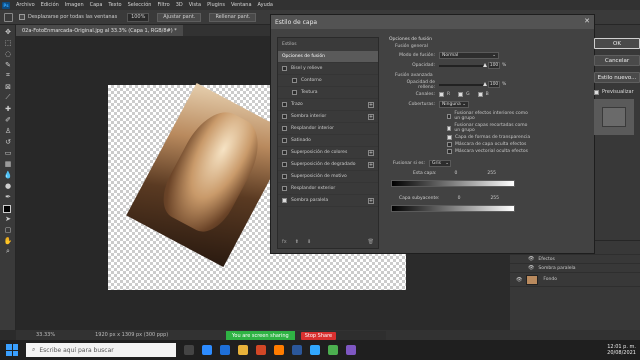 The height and width of the screenshot is (360, 640). I want to click on taskbar-search-input: ⌕ Escribe aquí para buscar, so click(101, 350).